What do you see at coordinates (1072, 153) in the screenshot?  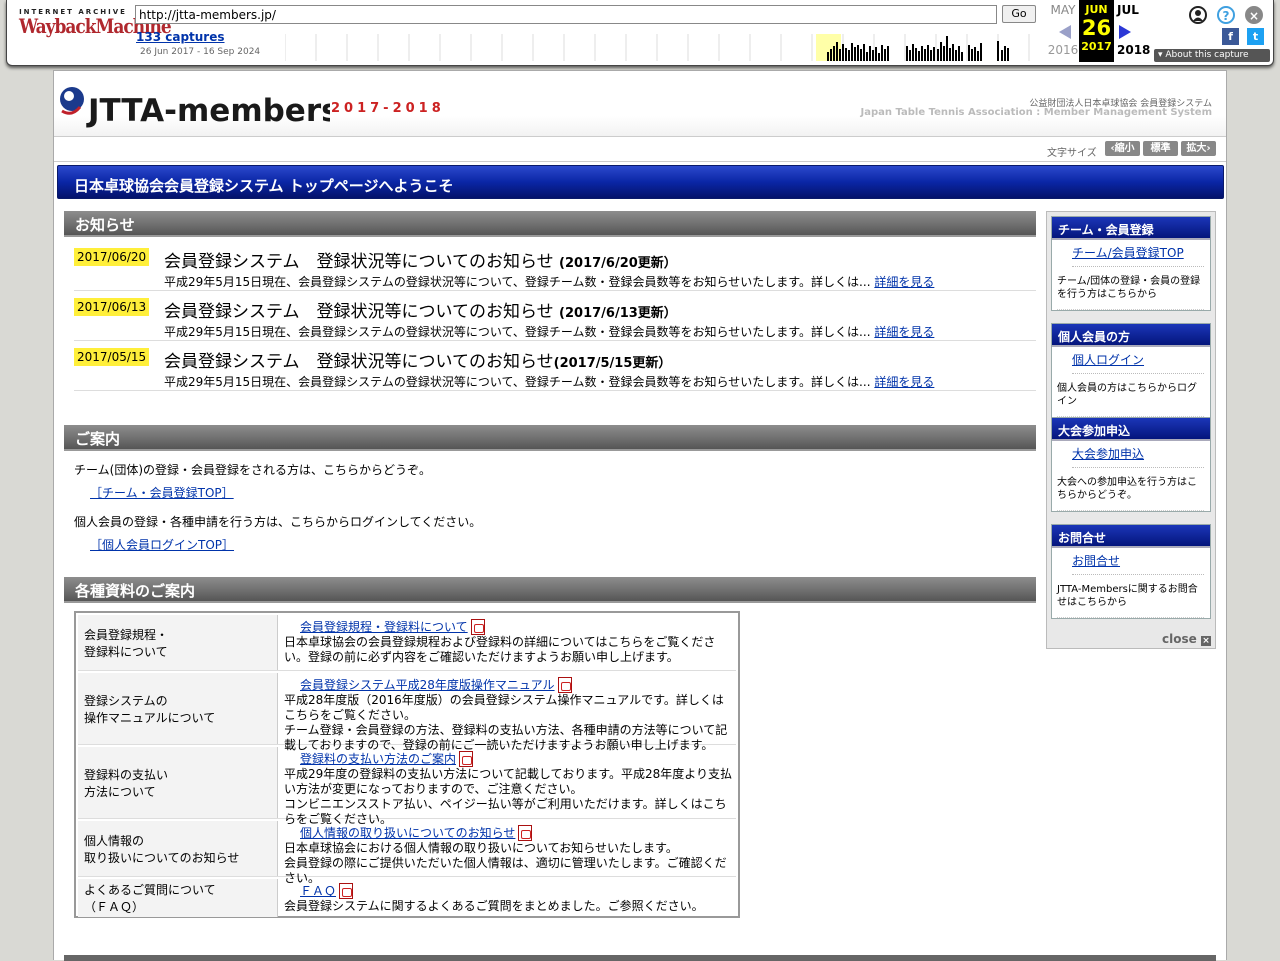 I see `font-size-label: 文字サイズ` at bounding box center [1072, 153].